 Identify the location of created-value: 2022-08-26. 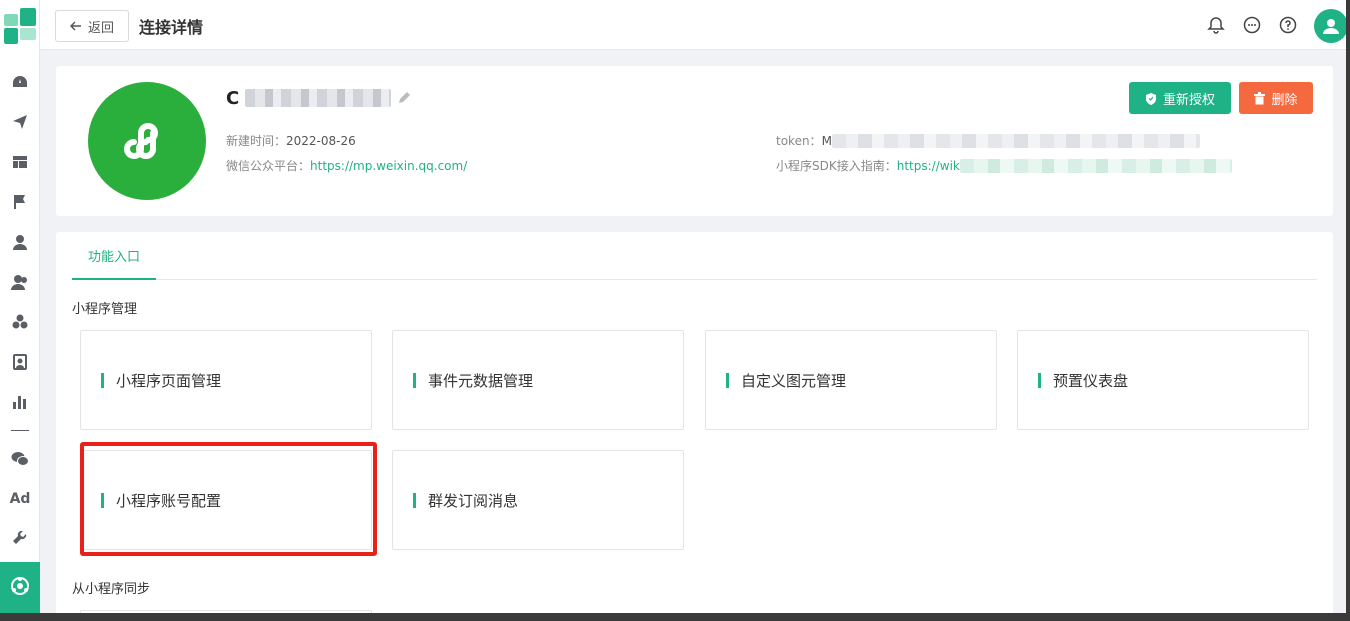
(321, 140).